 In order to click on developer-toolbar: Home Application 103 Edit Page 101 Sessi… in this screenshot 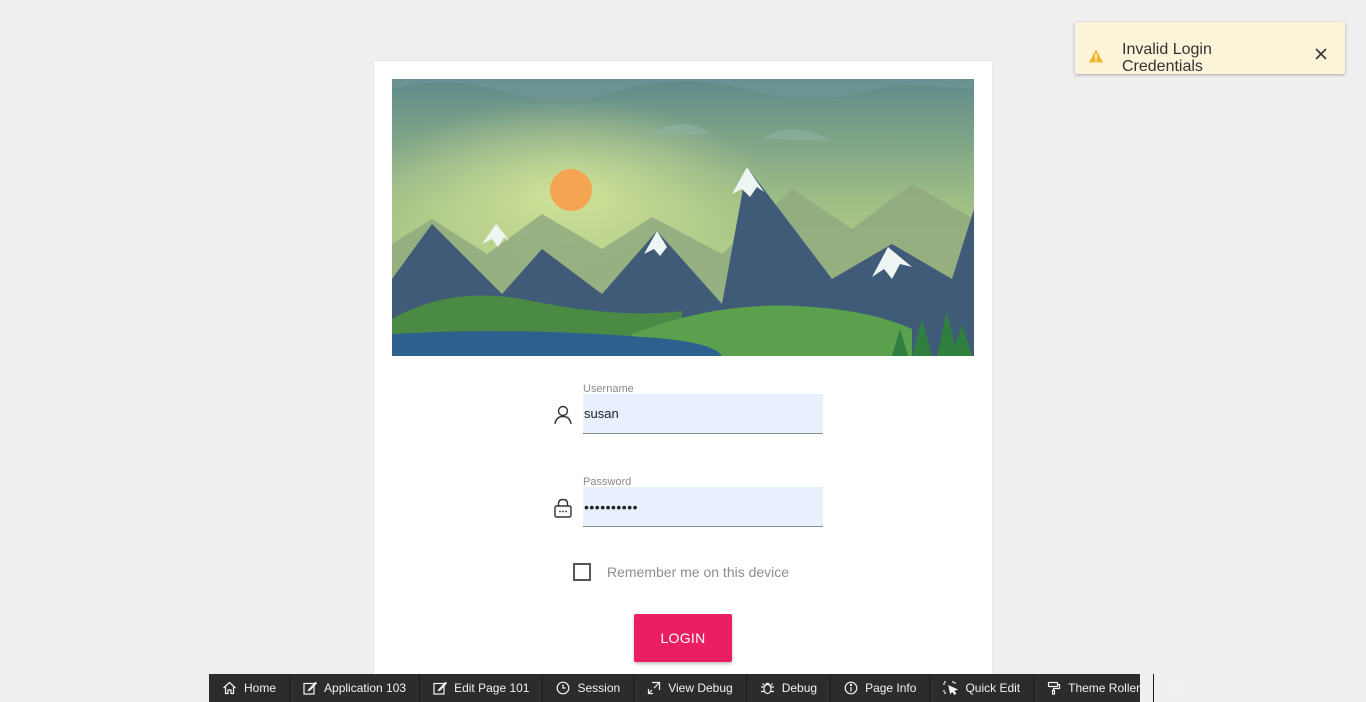, I will do `click(695, 688)`.